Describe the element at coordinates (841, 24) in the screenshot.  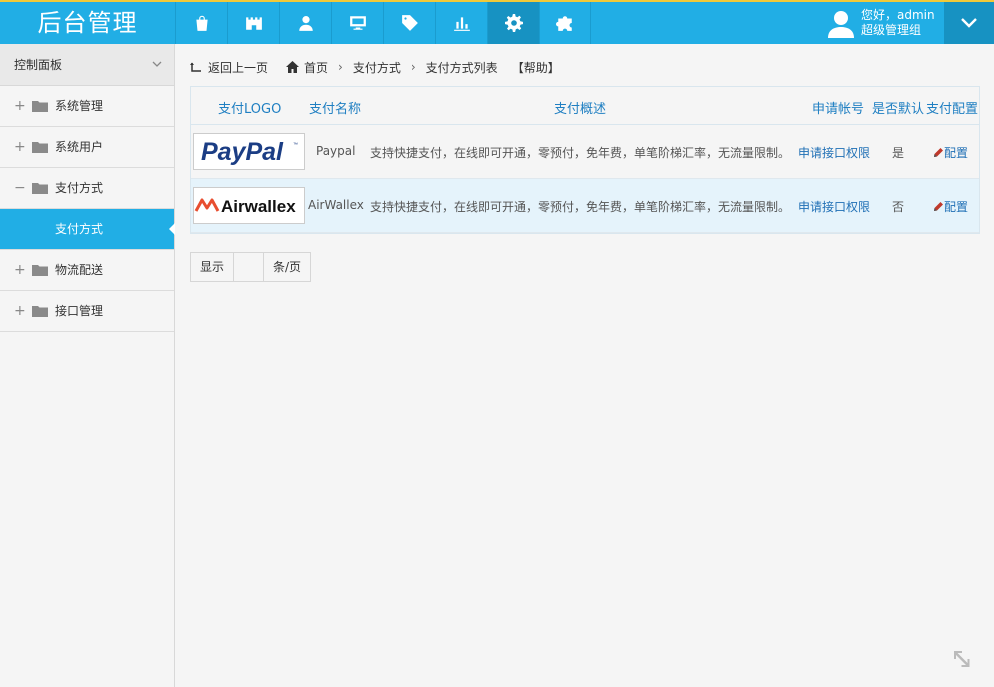
I see `avatar-icon` at that location.